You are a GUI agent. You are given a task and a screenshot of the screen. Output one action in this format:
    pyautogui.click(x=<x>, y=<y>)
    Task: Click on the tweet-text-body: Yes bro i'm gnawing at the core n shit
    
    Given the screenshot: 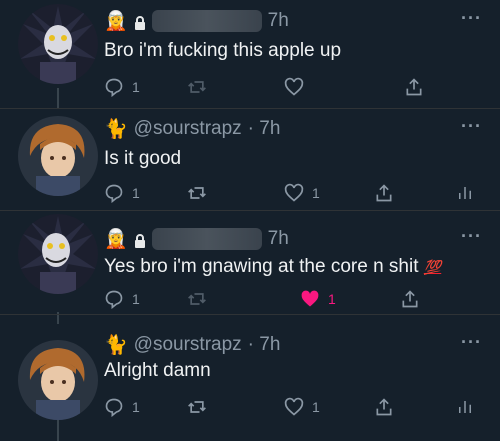 What is the action you would take?
    pyautogui.click(x=261, y=266)
    